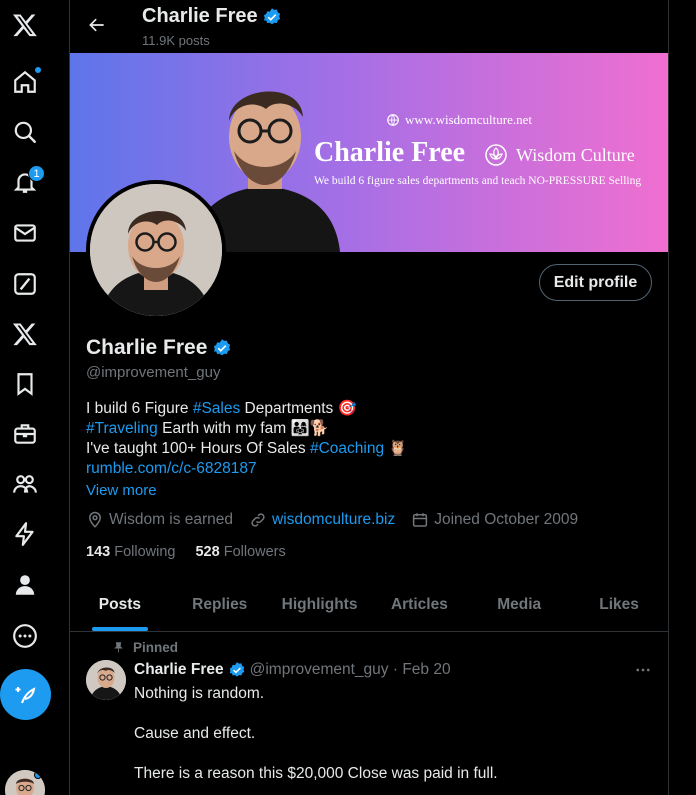 The image size is (696, 795). Describe the element at coordinates (118, 647) in the screenshot. I see `pin-icon` at that location.